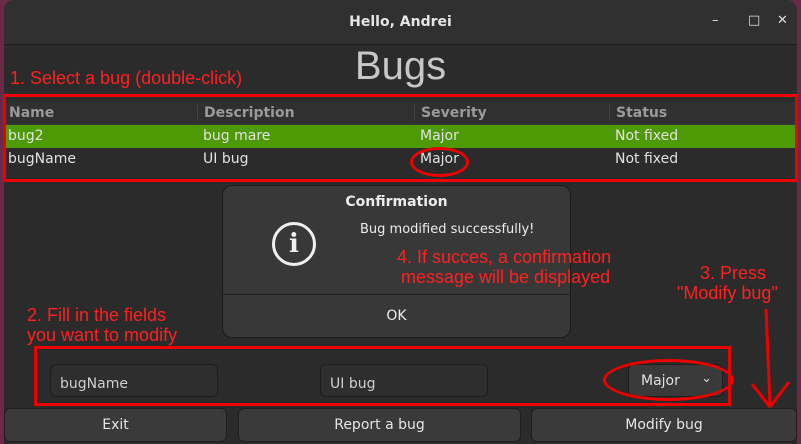  What do you see at coordinates (439, 162) in the screenshot?
I see `annotation-circle-severity` at bounding box center [439, 162].